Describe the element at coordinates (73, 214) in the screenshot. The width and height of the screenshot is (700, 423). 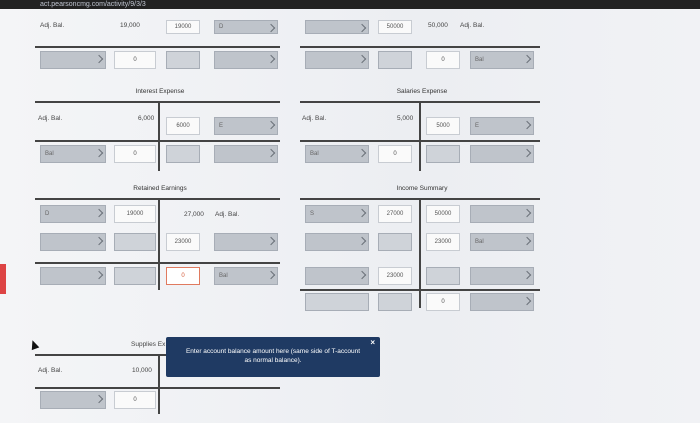
I see `debit-account-dropdown: D` at that location.